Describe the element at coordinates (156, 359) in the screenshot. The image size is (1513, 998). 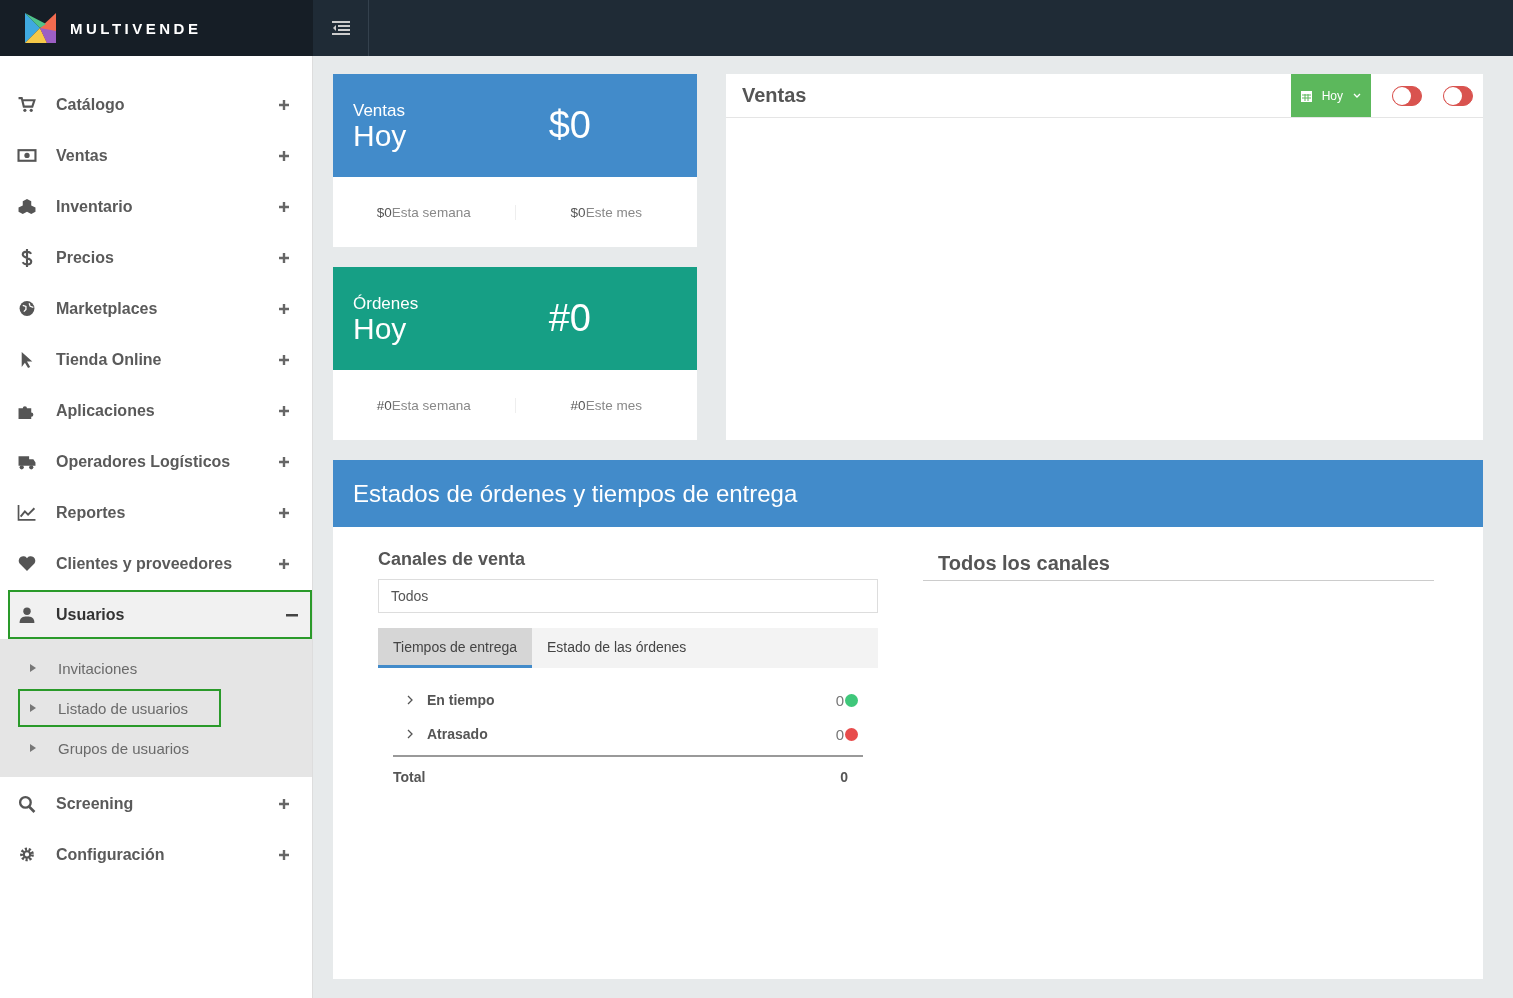
I see `sidebar-item: Tienda Online` at that location.